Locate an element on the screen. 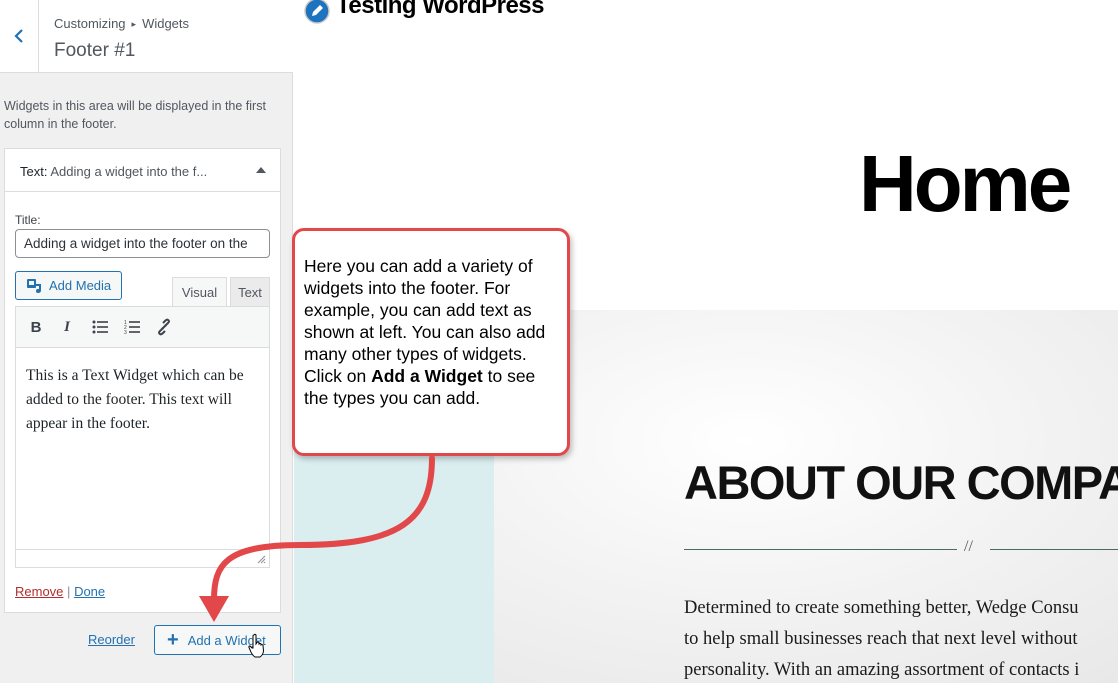 This screenshot has height=683, width=1118. link-icon is located at coordinates (164, 327).